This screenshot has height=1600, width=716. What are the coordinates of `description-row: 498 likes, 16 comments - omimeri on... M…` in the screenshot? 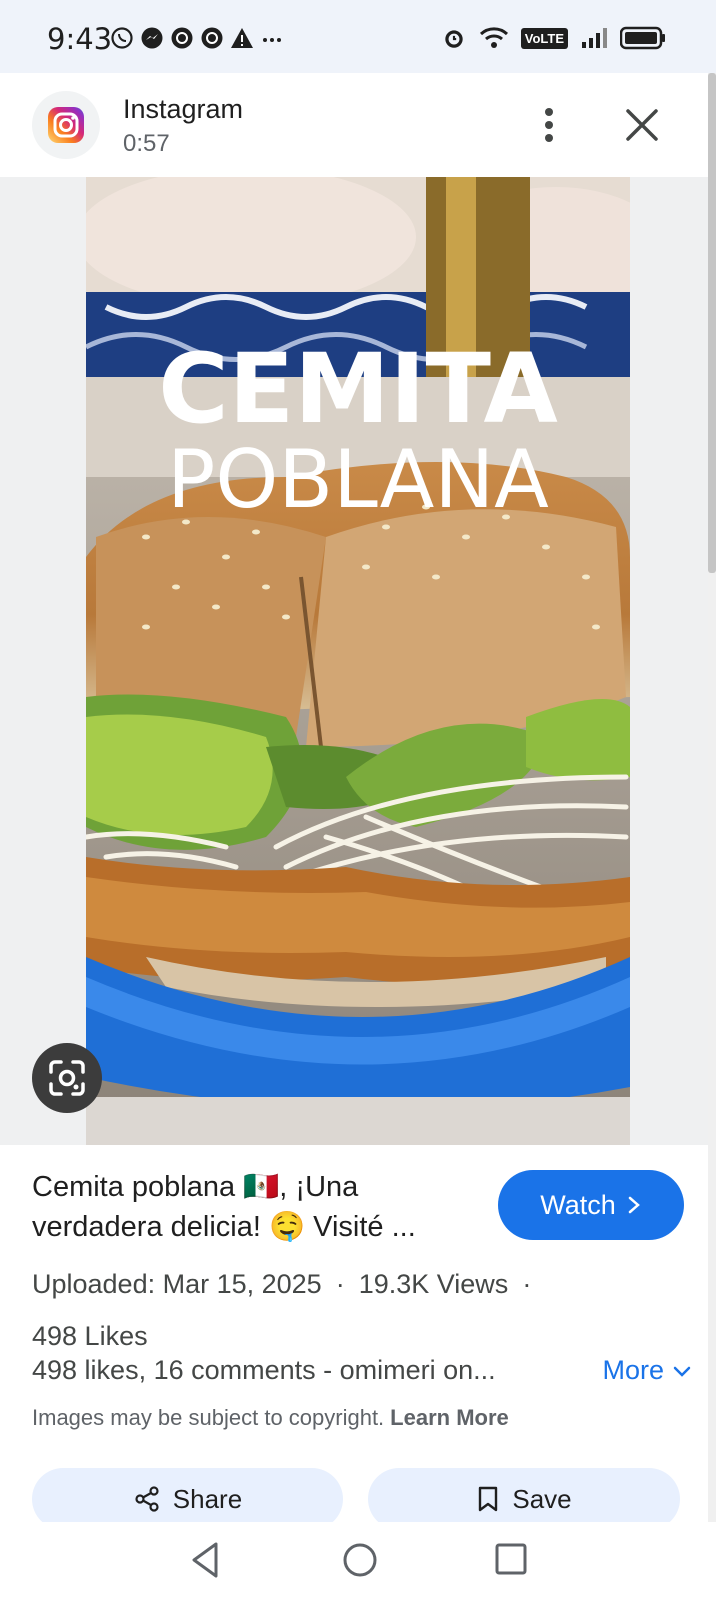 It's located at (362, 1375).